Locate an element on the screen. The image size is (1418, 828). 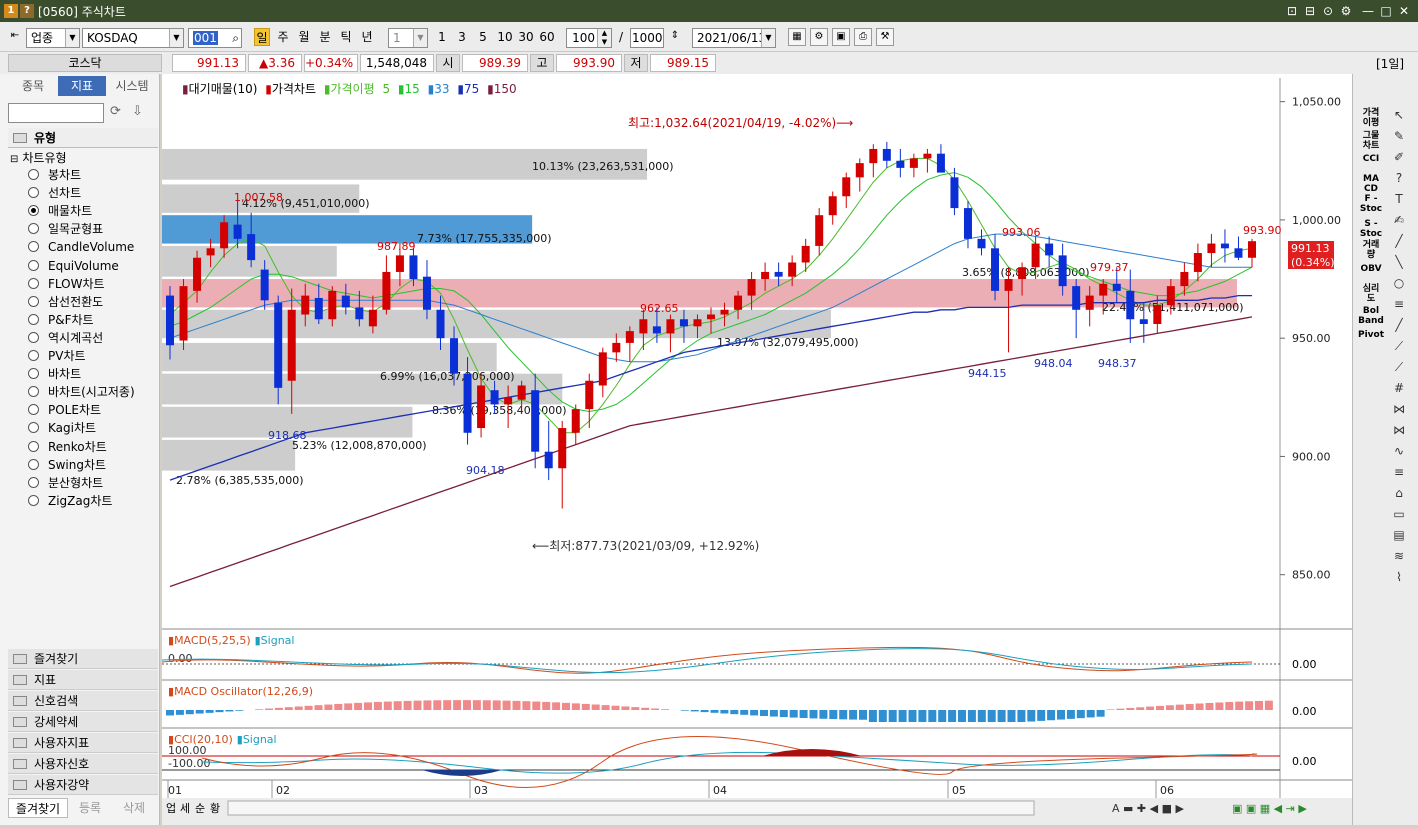
interval-60: 60 is located at coordinates (547, 37).